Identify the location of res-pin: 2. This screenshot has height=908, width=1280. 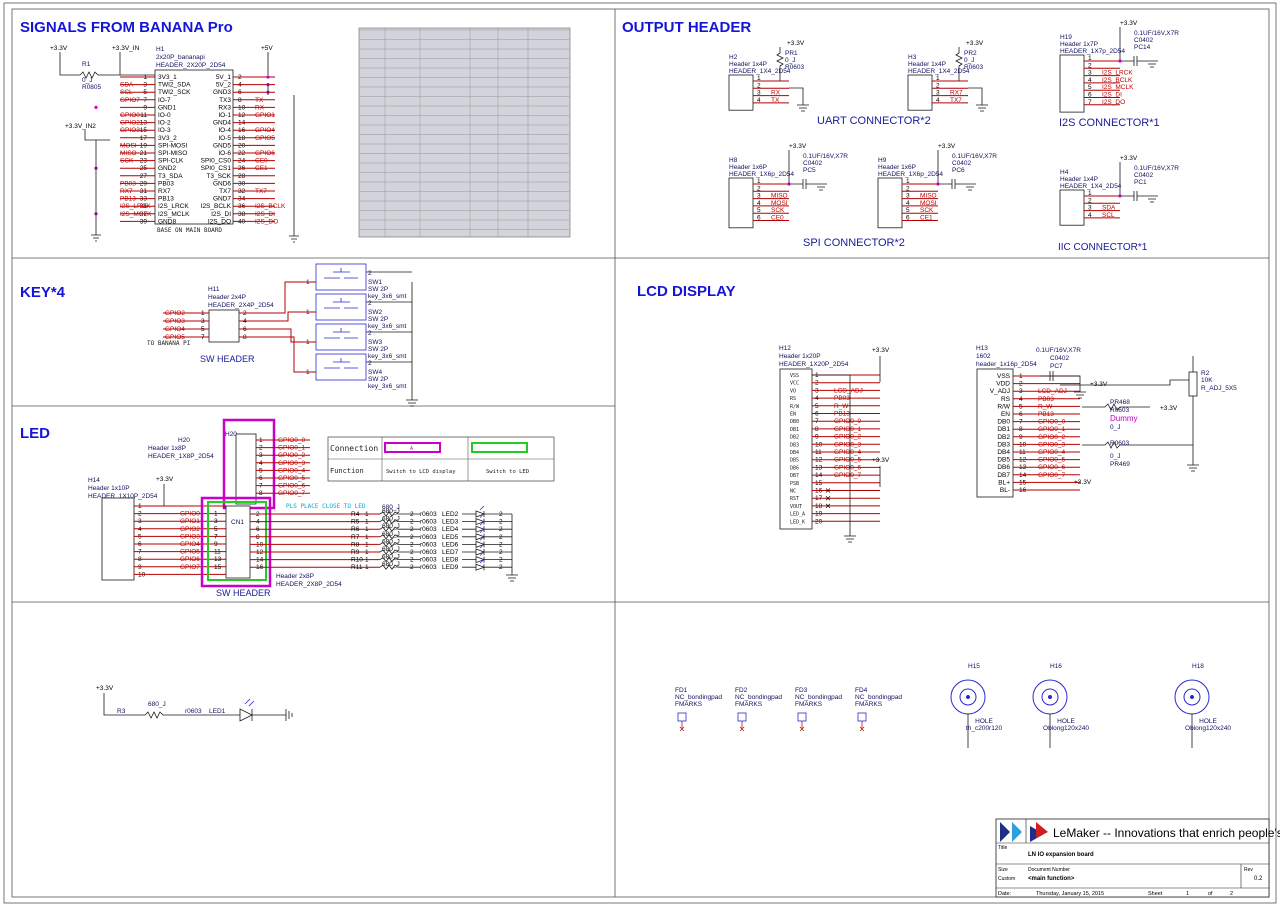
(412, 552).